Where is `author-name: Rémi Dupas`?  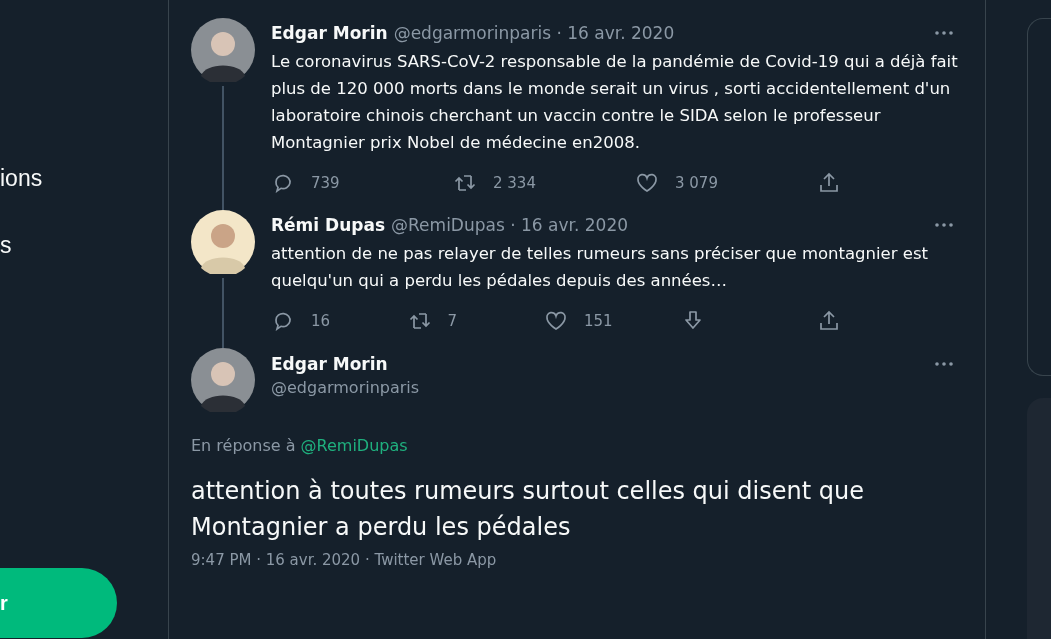 author-name: Rémi Dupas is located at coordinates (328, 225).